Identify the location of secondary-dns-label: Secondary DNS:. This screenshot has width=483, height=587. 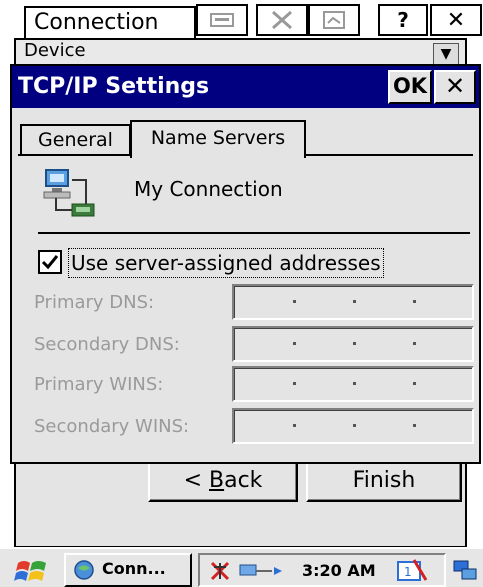
(107, 344).